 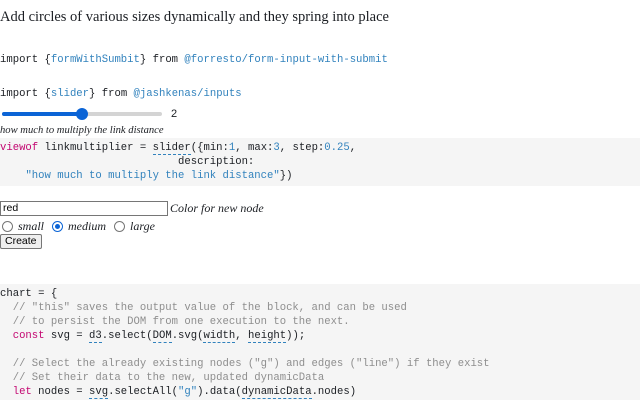 What do you see at coordinates (28, 336) in the screenshot?
I see `keyword-const: const` at bounding box center [28, 336].